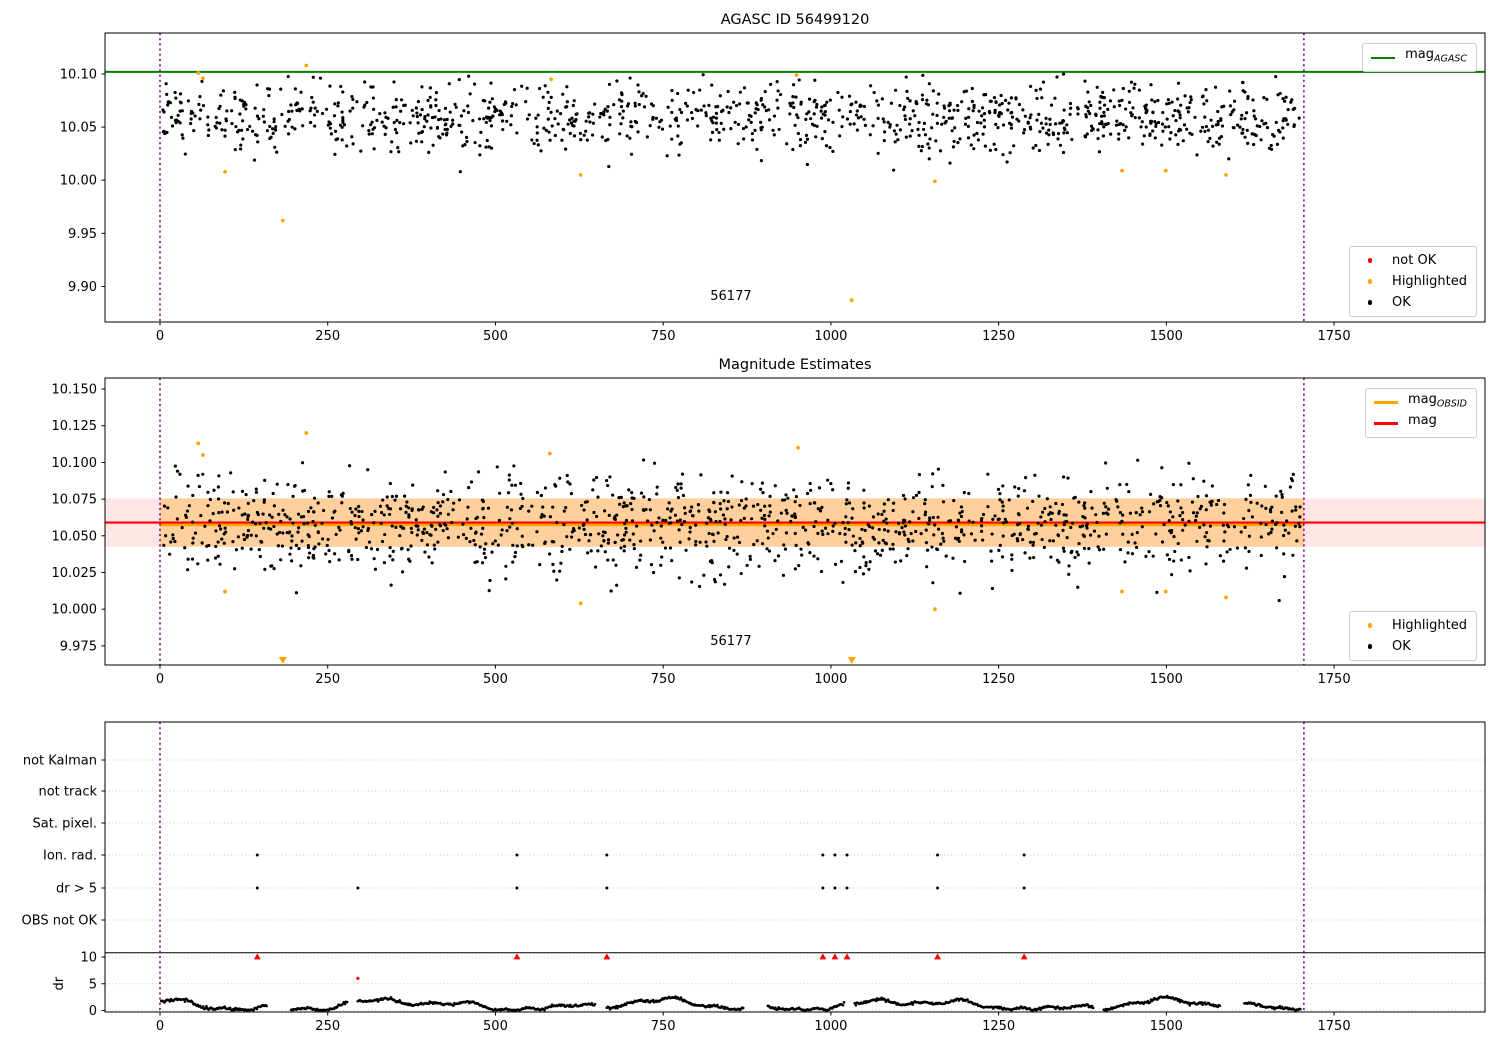  I want to click on svg-text: 10.125, so click(75, 426).